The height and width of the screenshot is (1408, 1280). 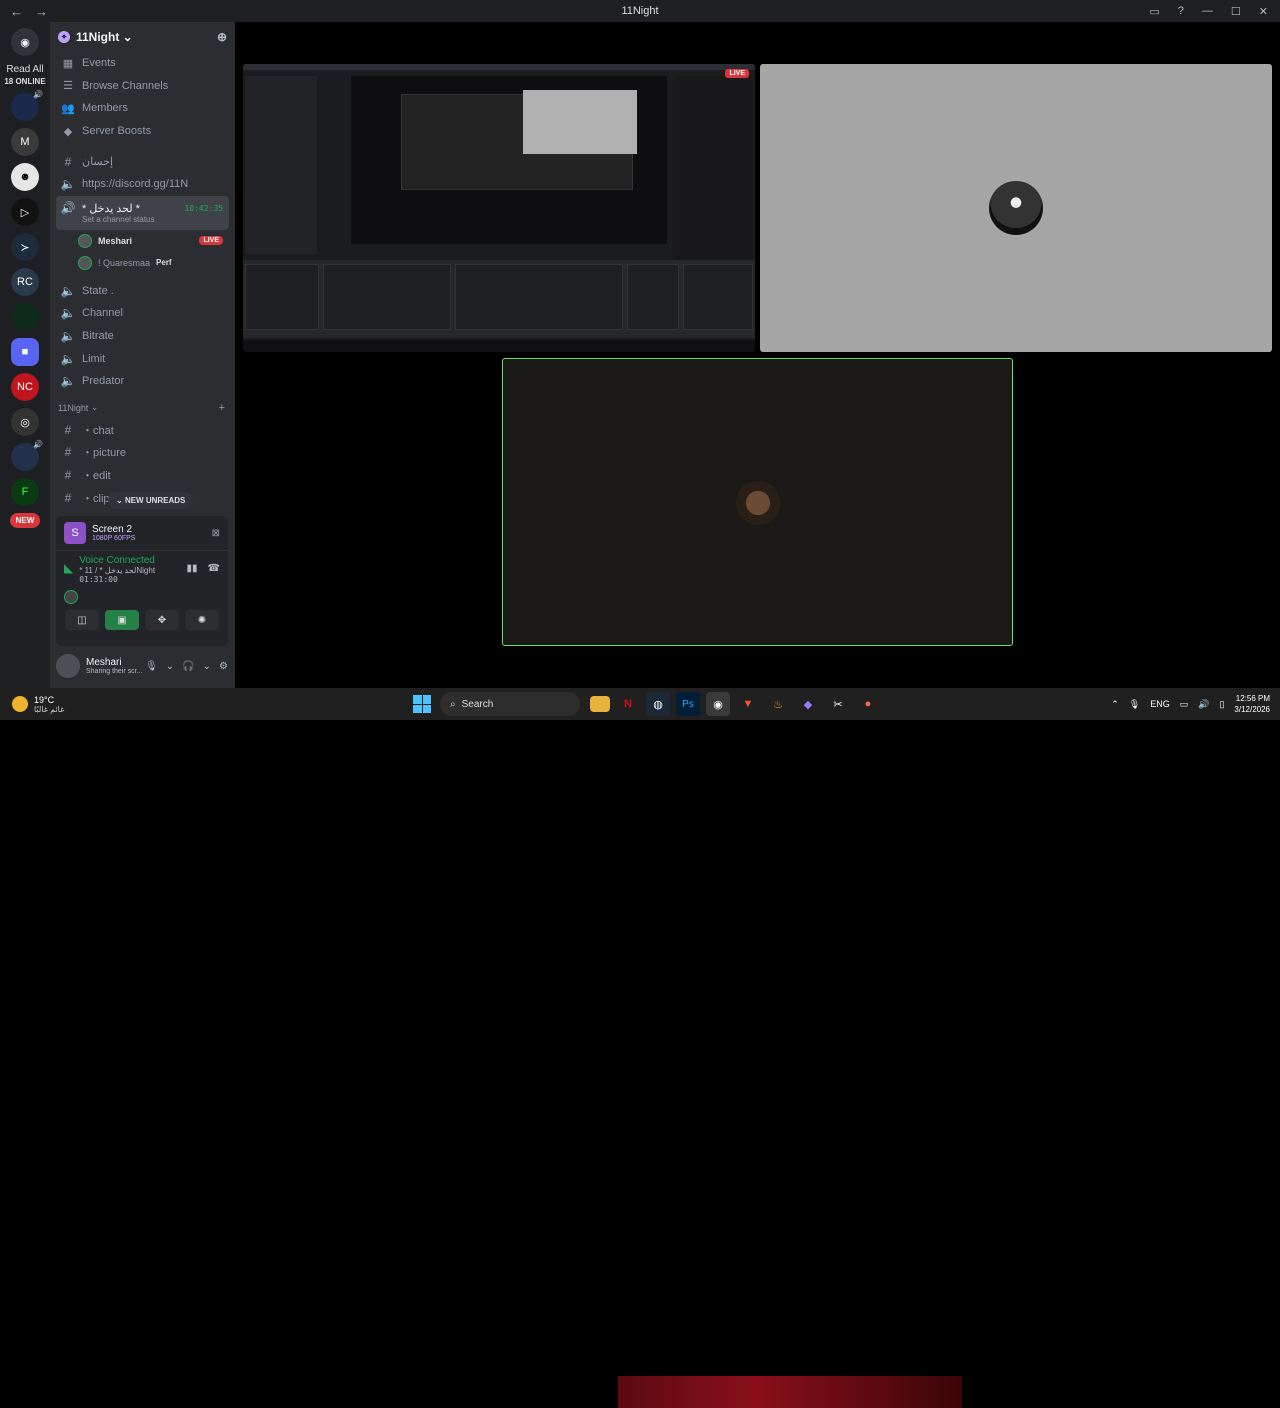 What do you see at coordinates (162, 620) in the screenshot?
I see `activities-button: ✥` at bounding box center [162, 620].